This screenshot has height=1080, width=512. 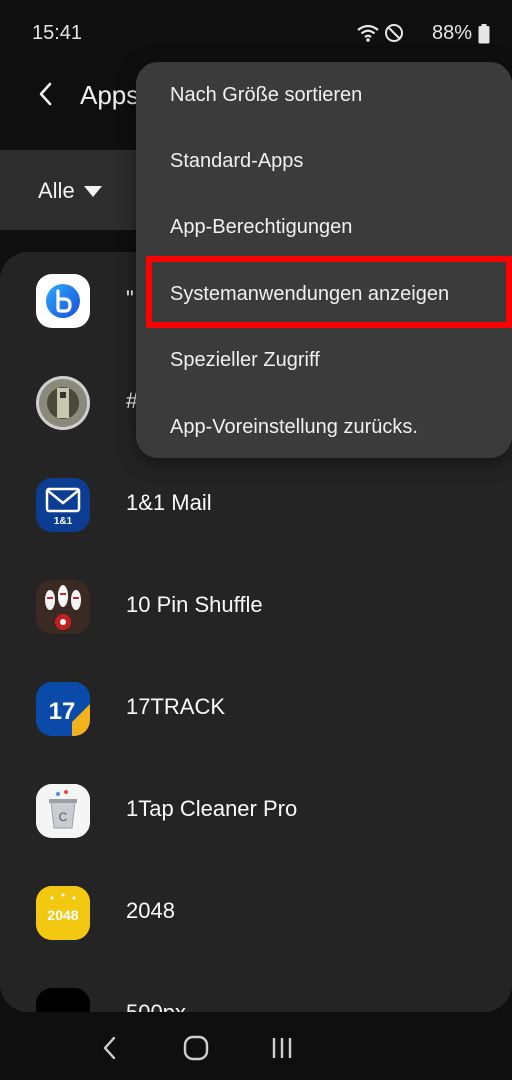 I want to click on 17track-app-icon: 17, so click(x=63, y=709).